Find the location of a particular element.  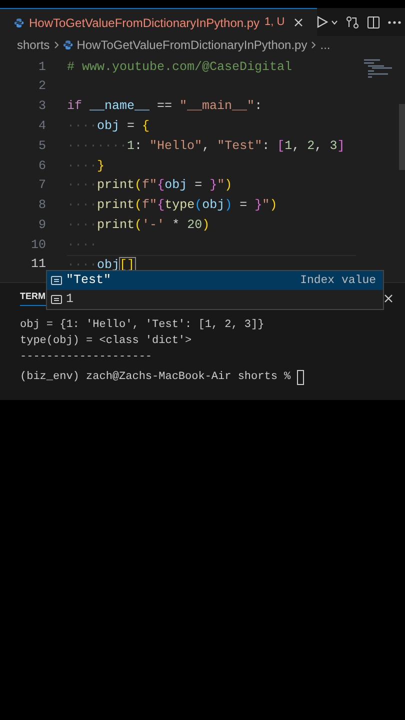

terminal-cursor is located at coordinates (300, 377).